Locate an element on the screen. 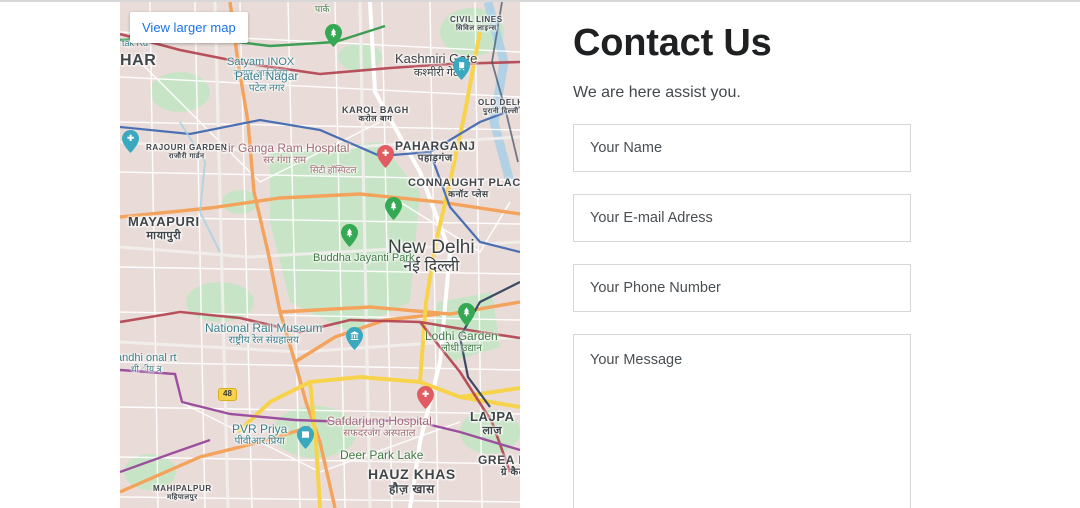 Image resolution: width=1080 pixels, height=508 pixels. name-input is located at coordinates (742, 147).